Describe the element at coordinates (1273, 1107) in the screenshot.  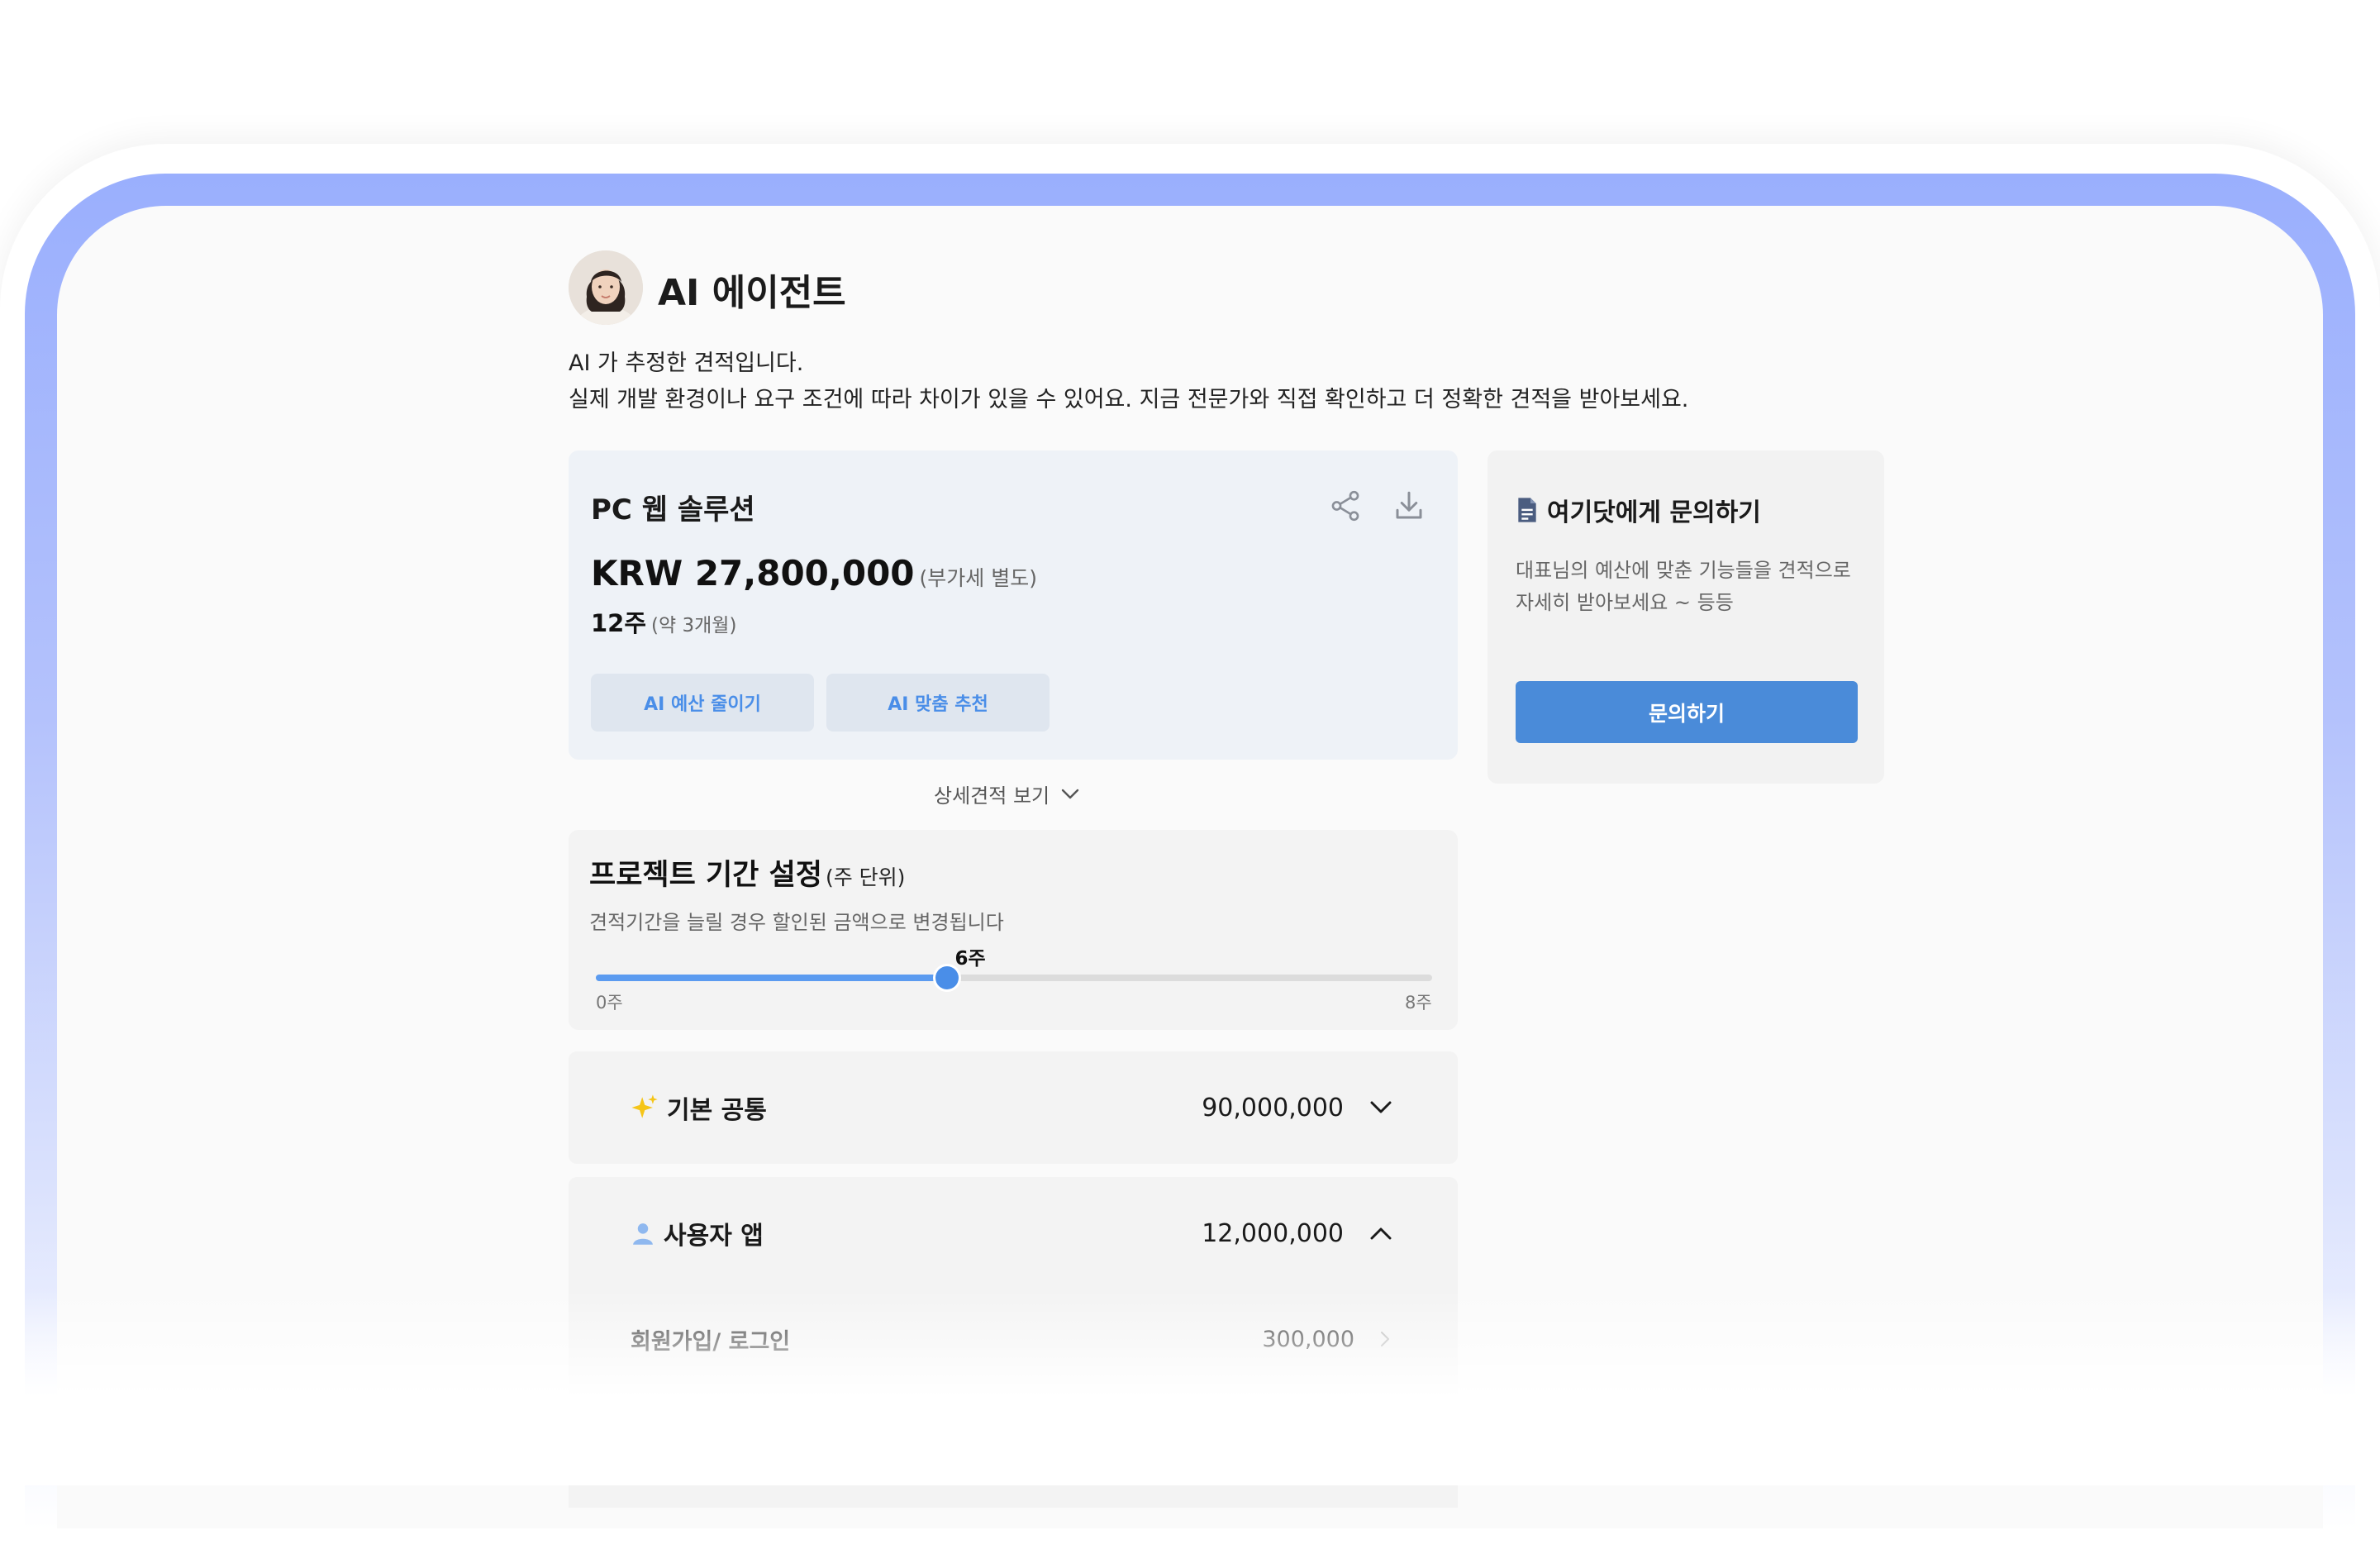
I see `category-basic-amount: 90,000,000` at that location.